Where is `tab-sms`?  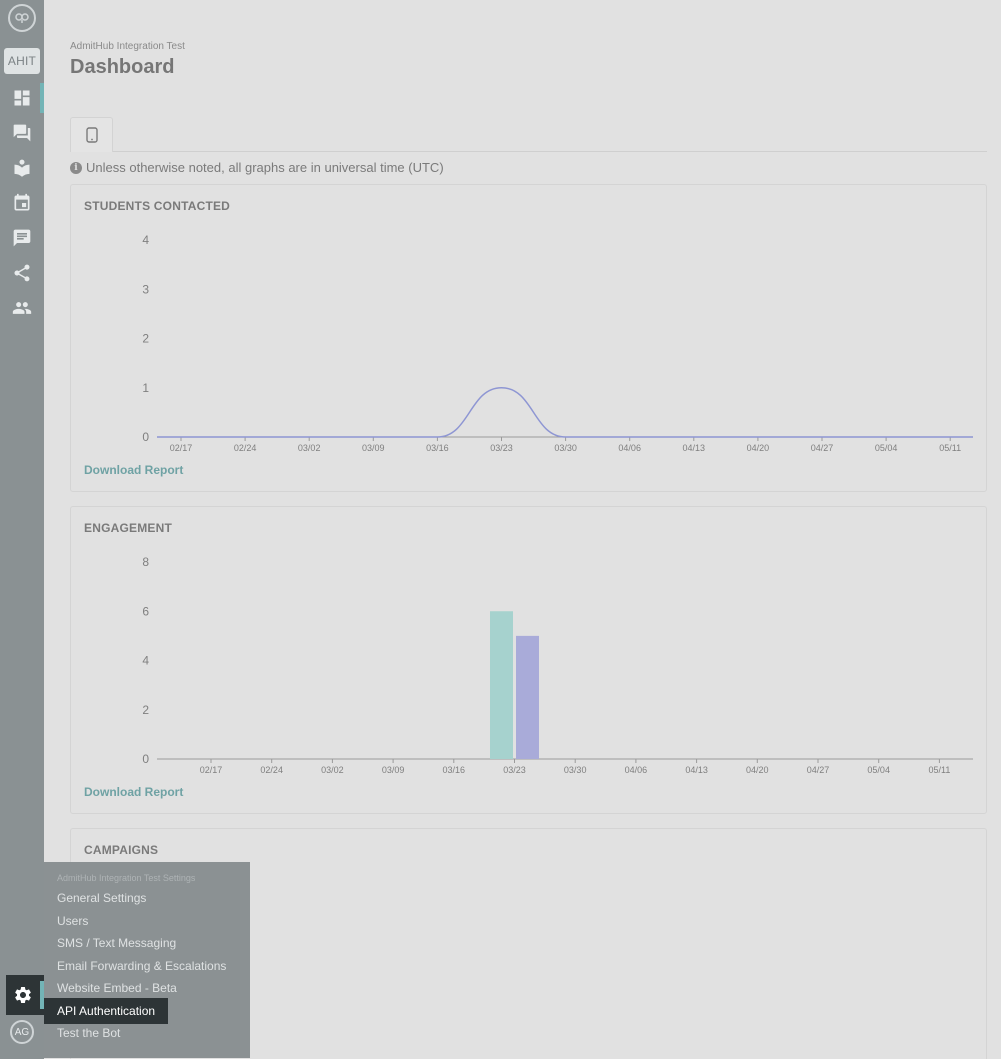
tab-sms is located at coordinates (91, 134).